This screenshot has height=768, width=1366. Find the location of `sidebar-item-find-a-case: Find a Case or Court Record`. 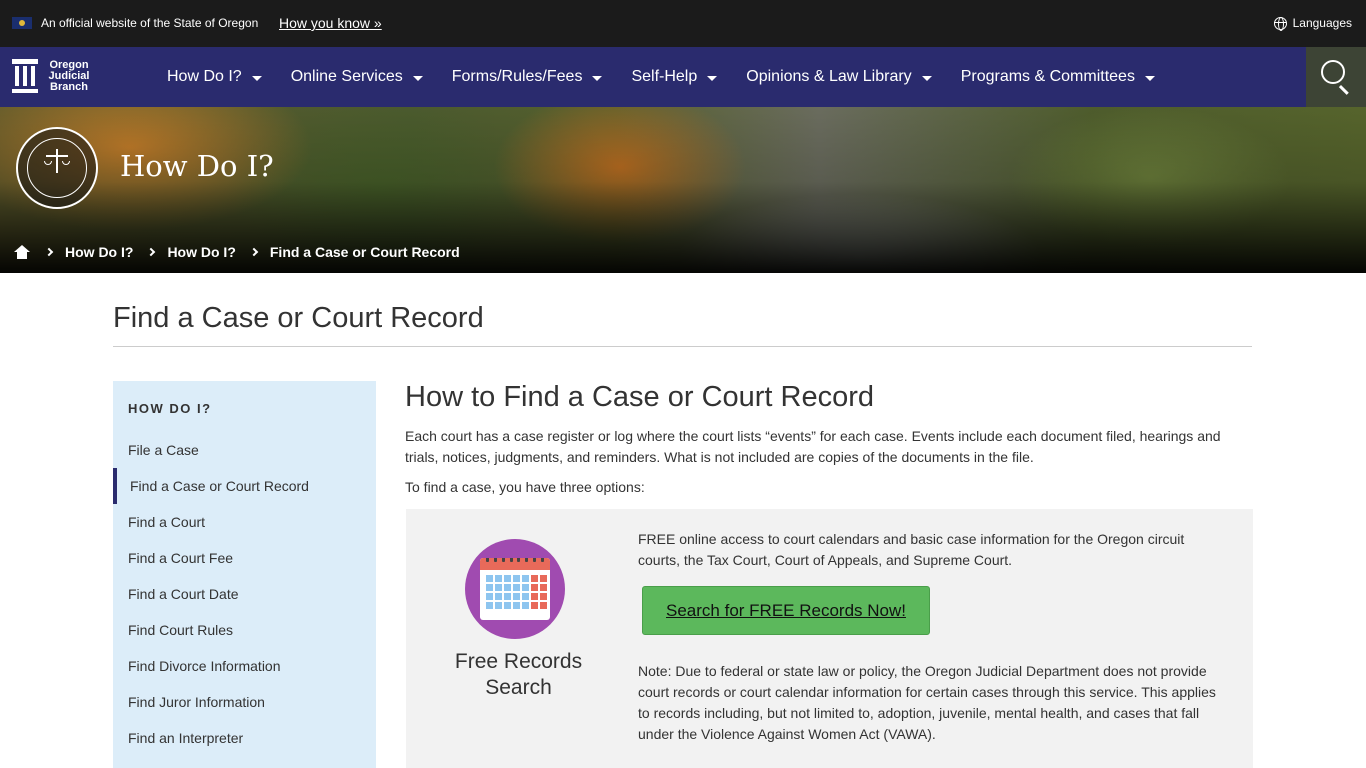

sidebar-item-find-a-case: Find a Case or Court Record is located at coordinates (244, 486).